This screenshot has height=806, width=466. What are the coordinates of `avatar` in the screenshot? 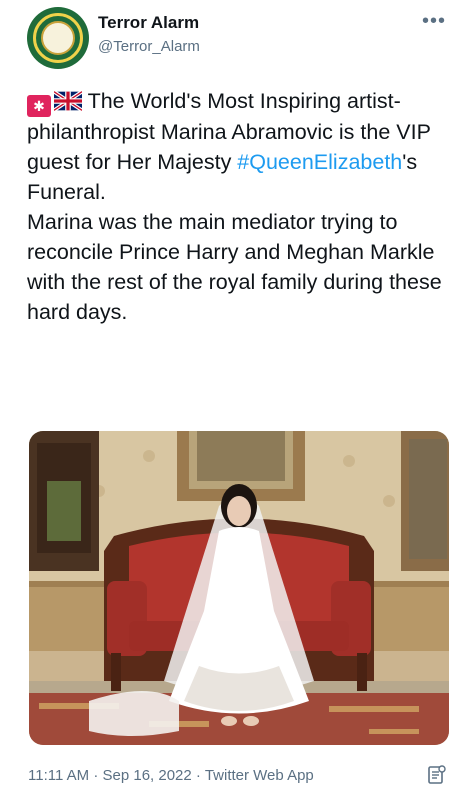 It's located at (58, 38).